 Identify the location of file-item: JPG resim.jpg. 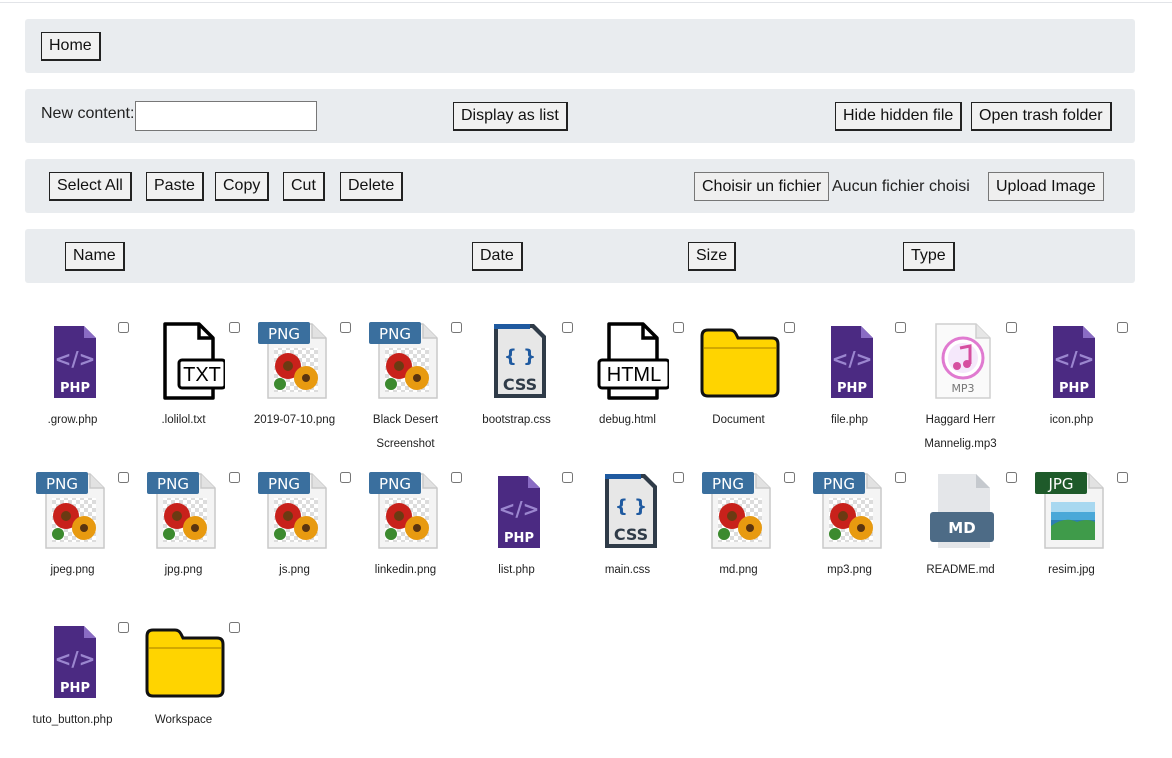
(1074, 533).